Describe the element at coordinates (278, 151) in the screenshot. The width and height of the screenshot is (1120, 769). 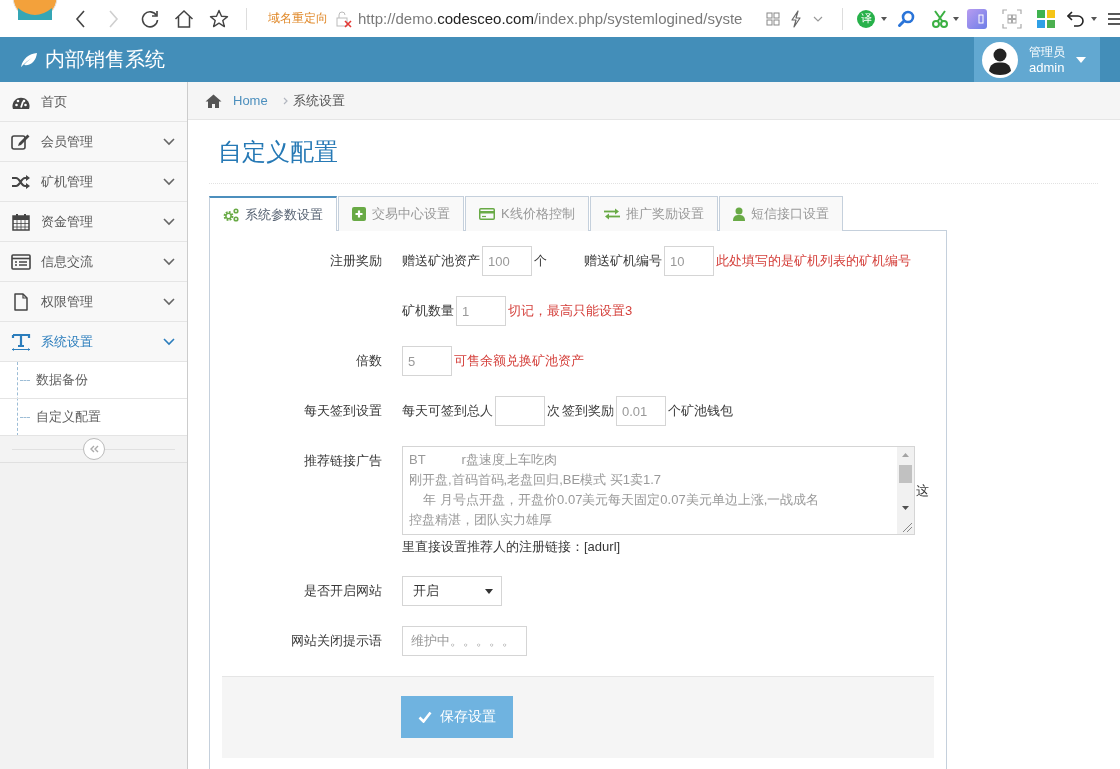
I see `page-title: 自定义配置` at that location.